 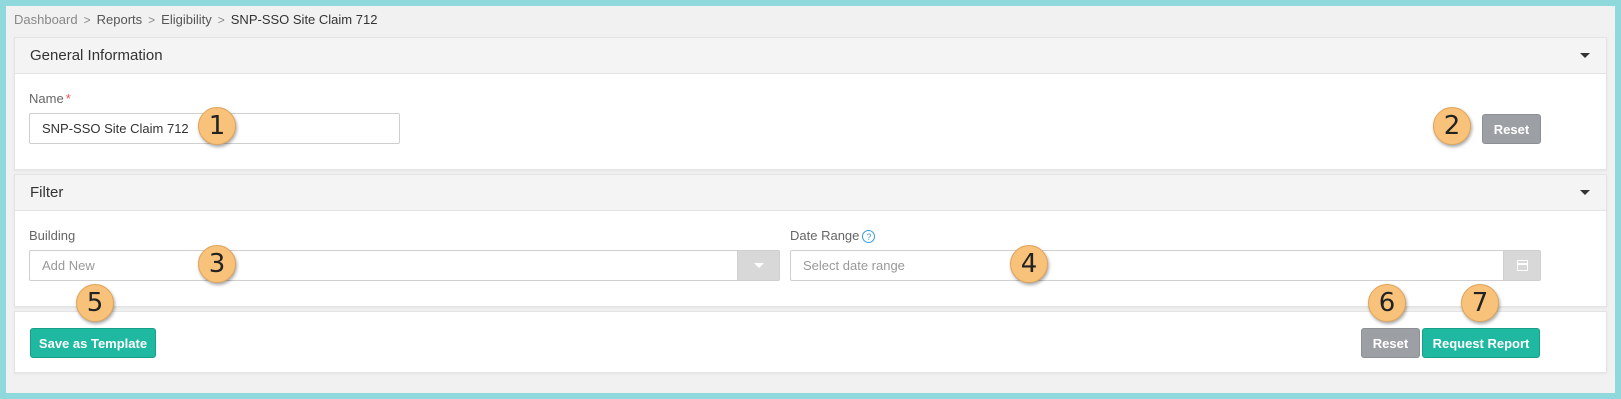 I want to click on calendar-button, so click(x=1521, y=265).